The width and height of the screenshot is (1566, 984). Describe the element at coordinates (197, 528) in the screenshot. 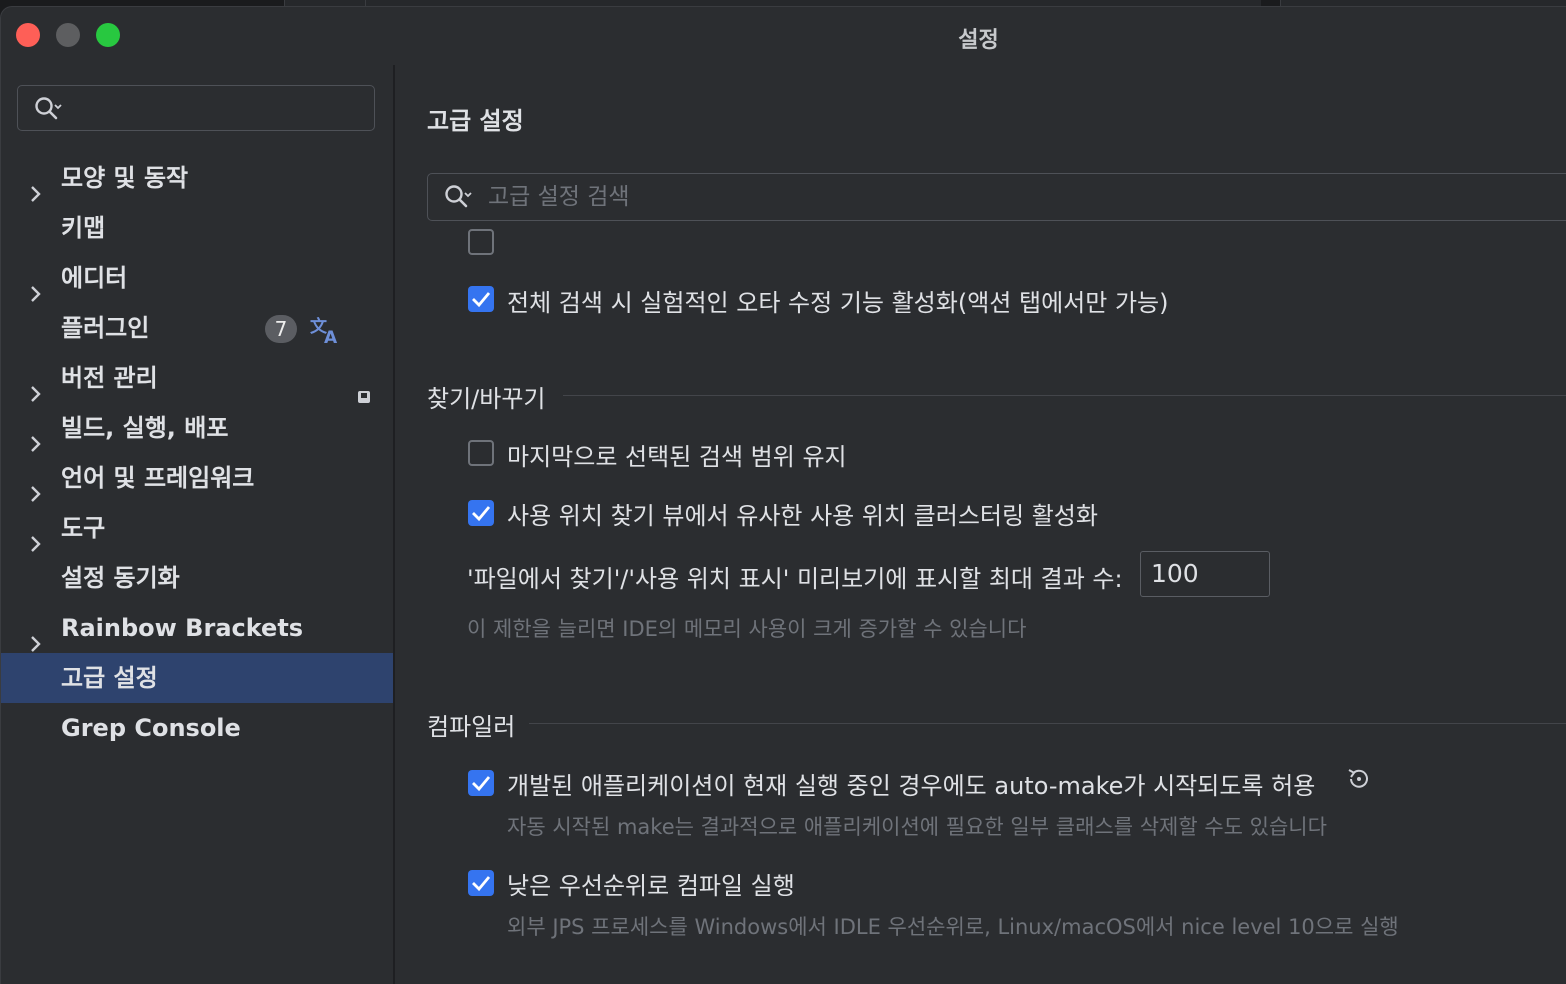

I see `sidebar-item-tools: 도구` at that location.